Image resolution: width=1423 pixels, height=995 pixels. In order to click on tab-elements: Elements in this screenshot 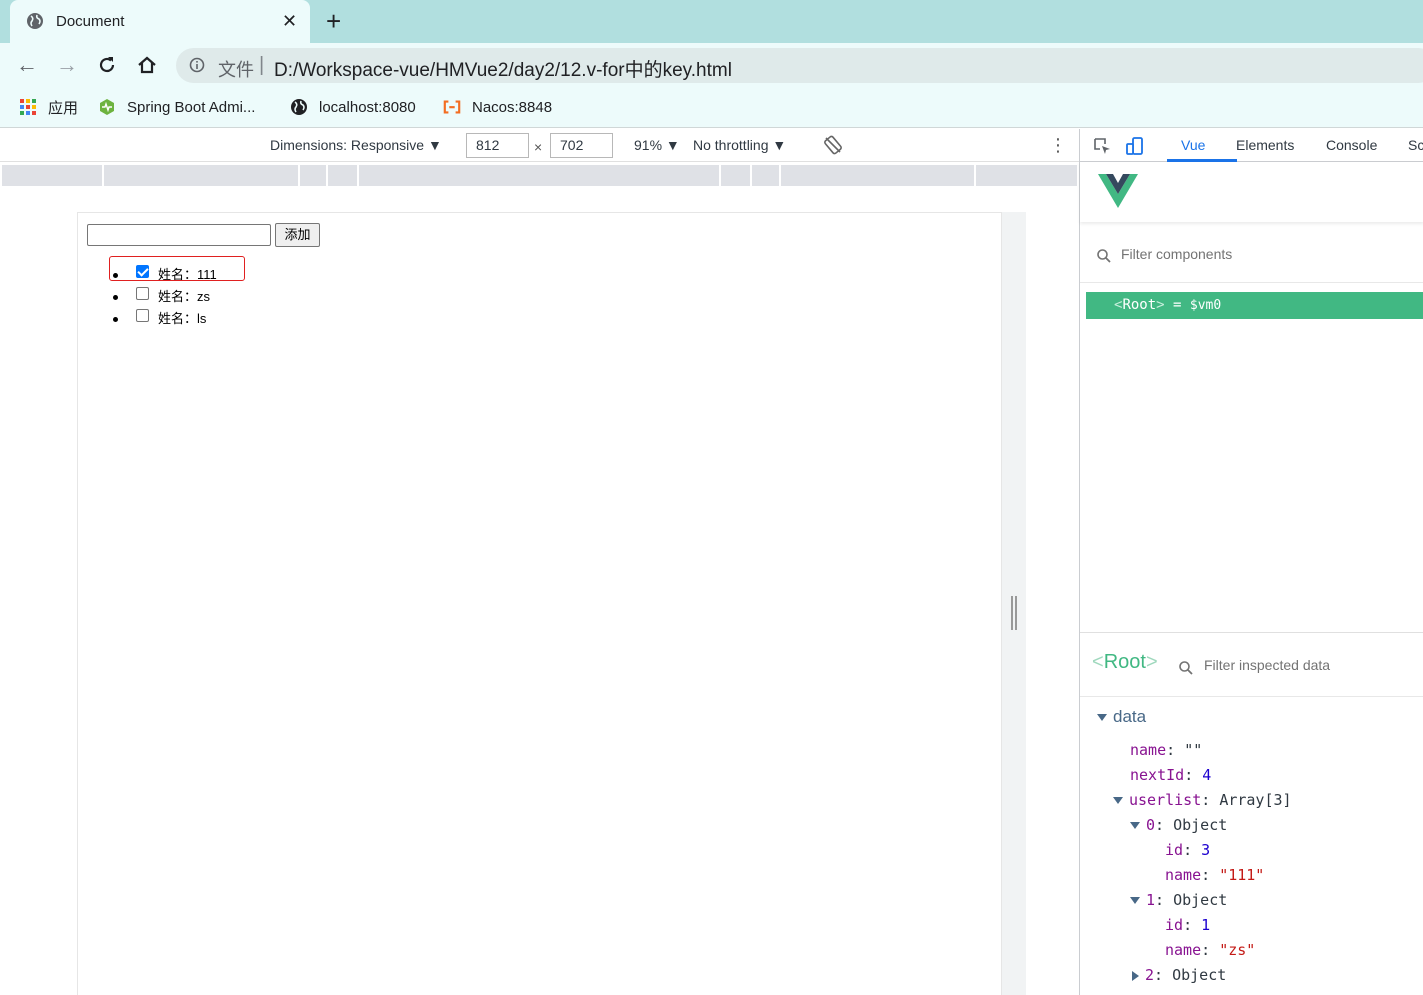, I will do `click(1265, 145)`.